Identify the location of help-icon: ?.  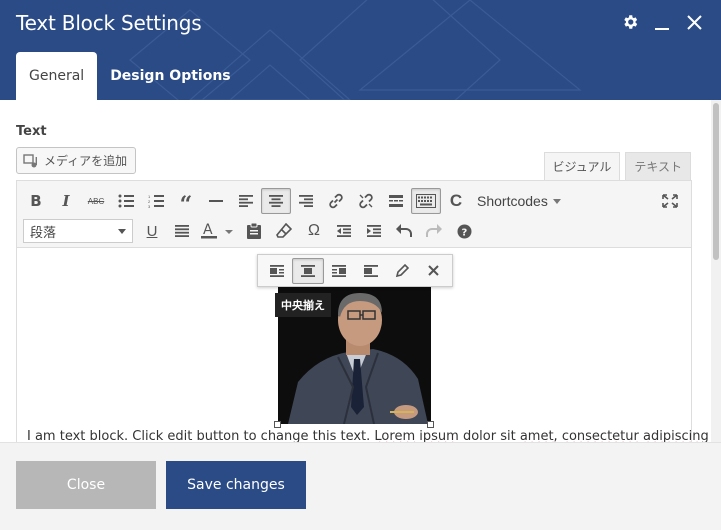
(464, 231).